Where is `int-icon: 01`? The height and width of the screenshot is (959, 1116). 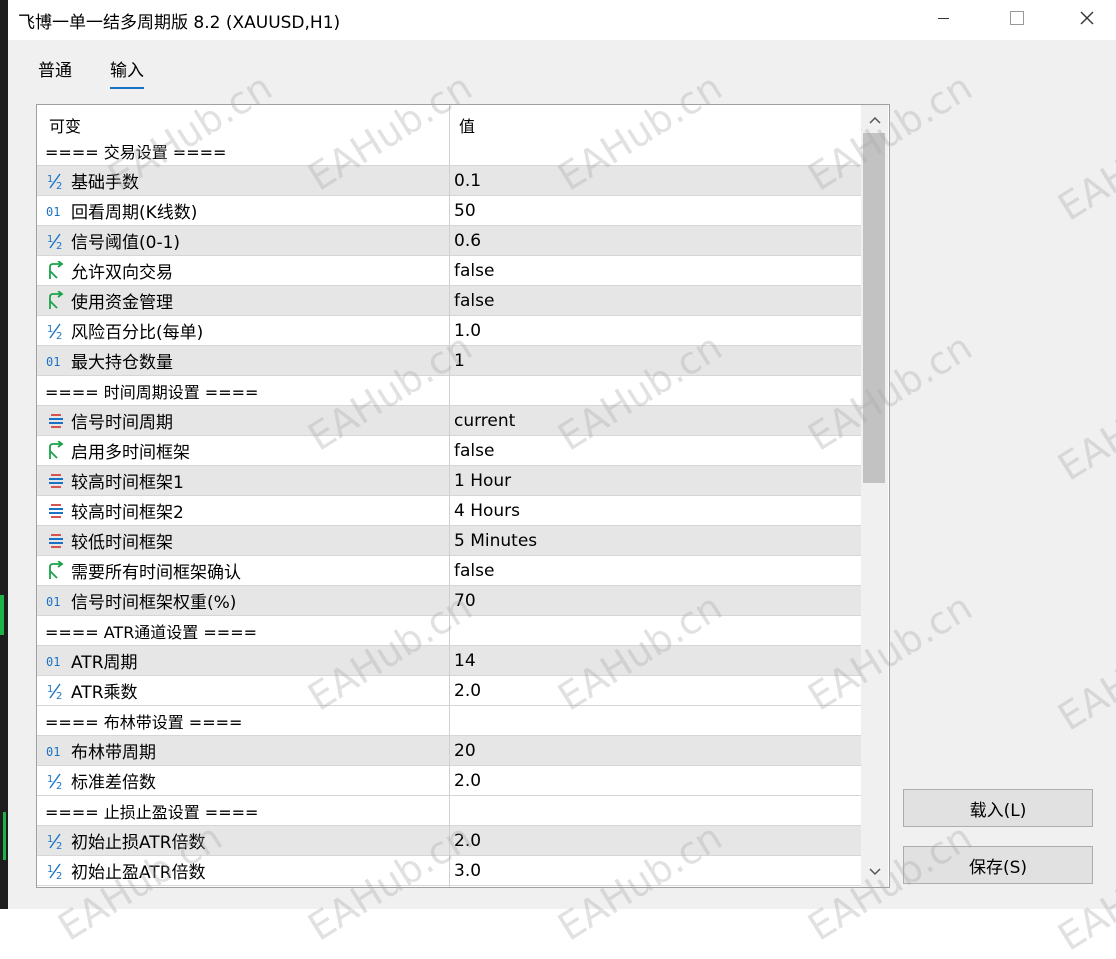 int-icon: 01 is located at coordinates (56, 601).